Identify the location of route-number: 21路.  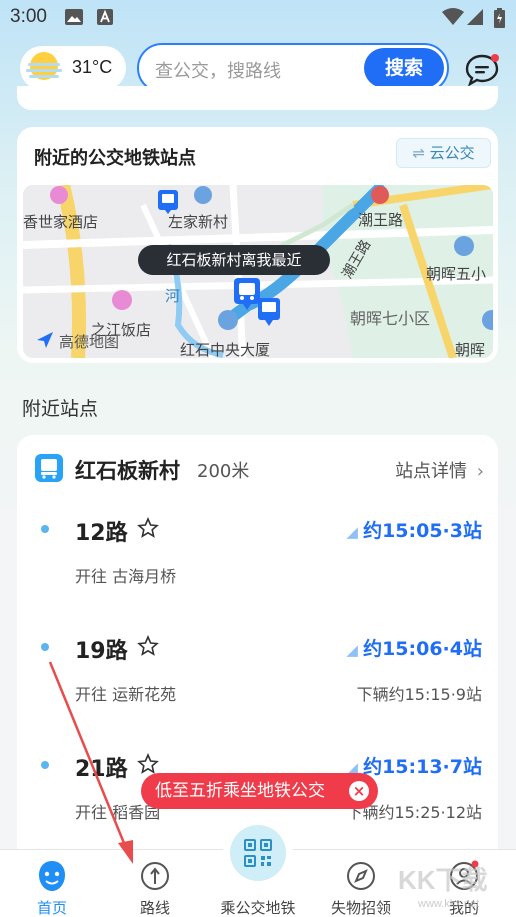
(101, 769).